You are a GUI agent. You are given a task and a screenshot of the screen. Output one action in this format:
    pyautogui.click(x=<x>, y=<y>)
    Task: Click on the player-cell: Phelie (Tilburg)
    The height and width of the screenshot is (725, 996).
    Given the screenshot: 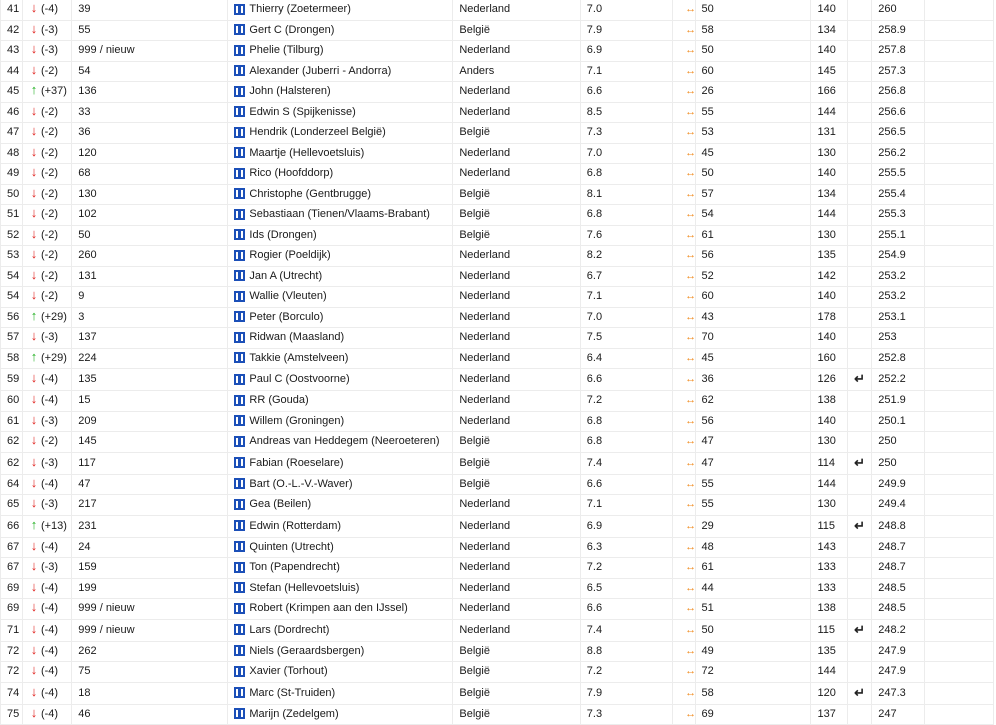 What is the action you would take?
    pyautogui.click(x=340, y=51)
    